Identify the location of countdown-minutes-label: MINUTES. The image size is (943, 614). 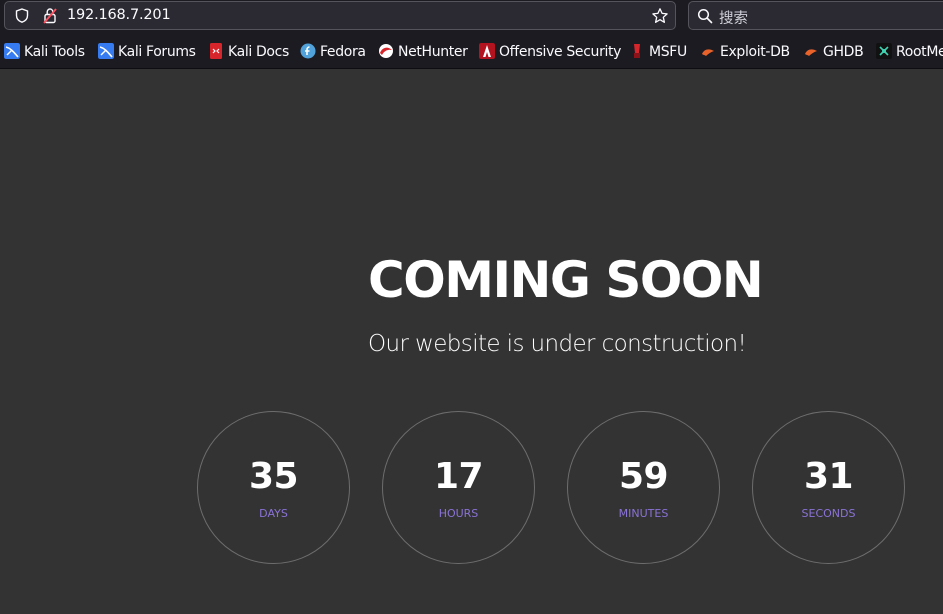
(643, 513).